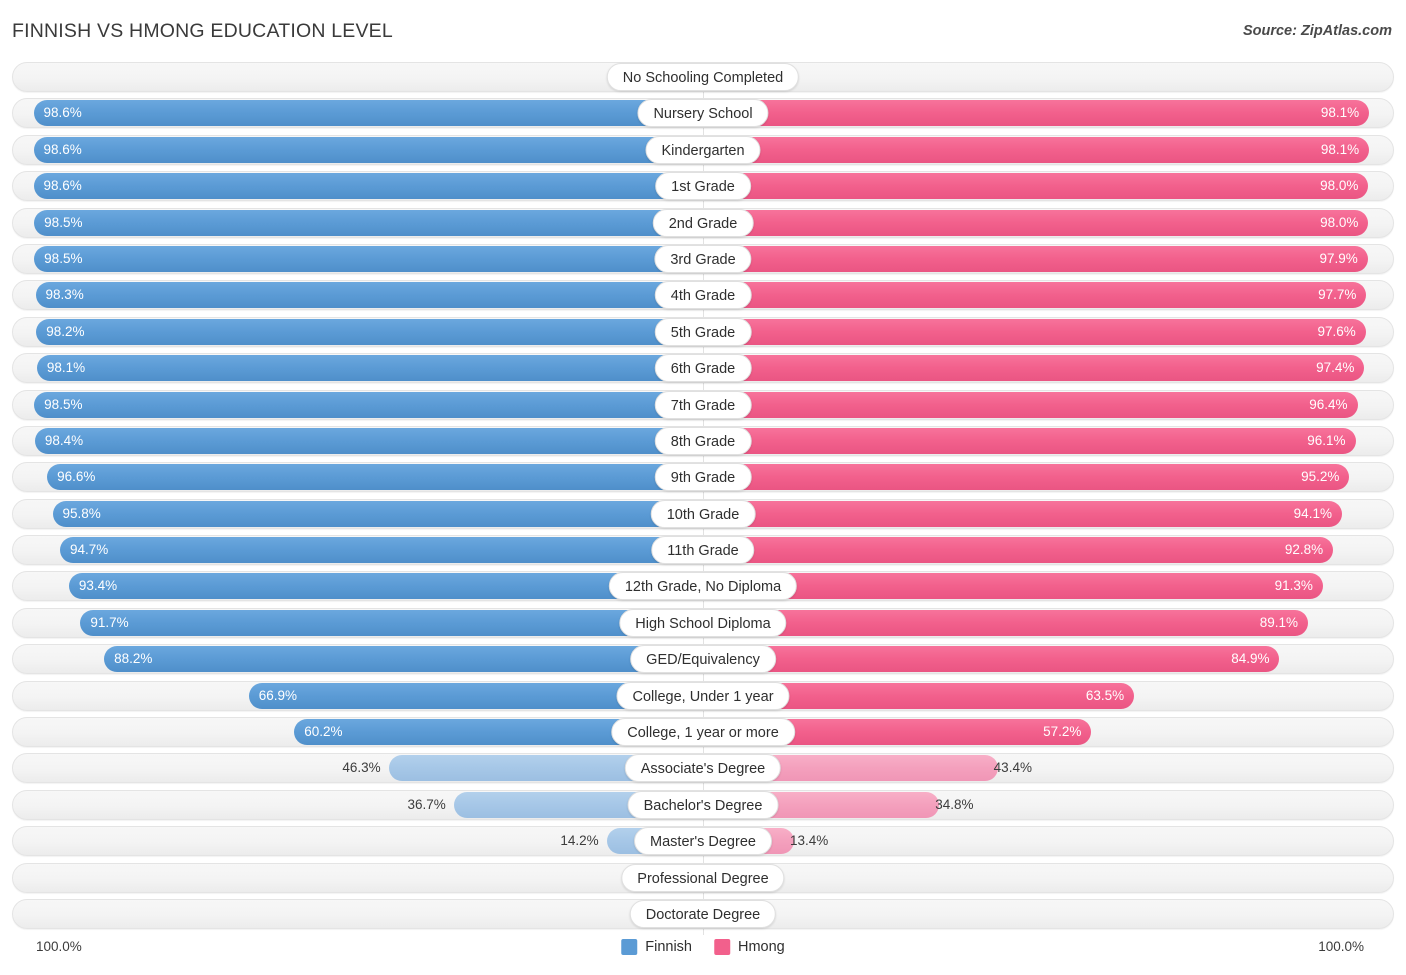 This screenshot has width=1406, height=975. Describe the element at coordinates (703, 77) in the screenshot. I see `chart-row: 1.5%1.9%No Schooling Completed` at that location.